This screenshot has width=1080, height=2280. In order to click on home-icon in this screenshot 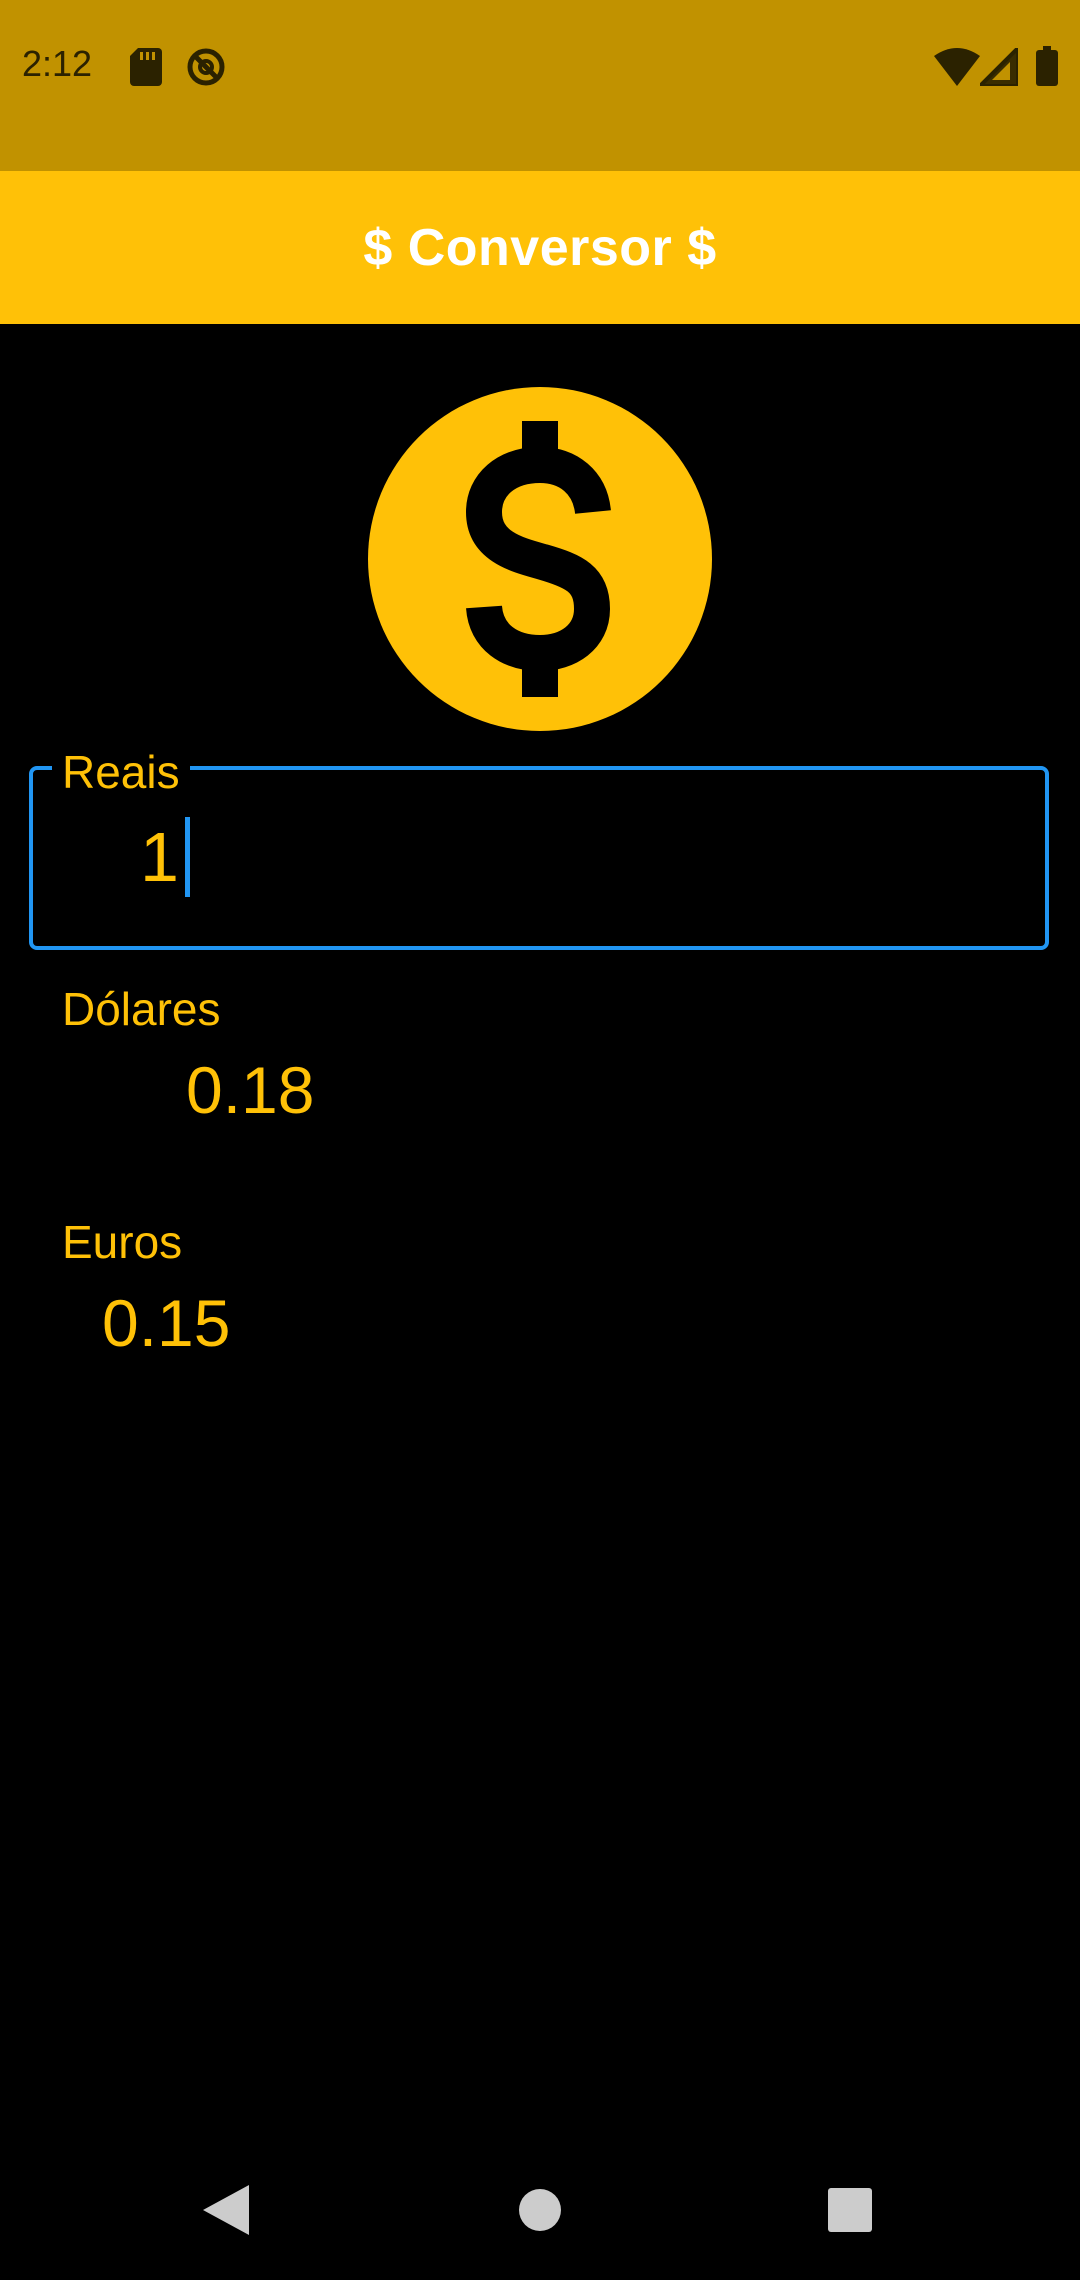, I will do `click(540, 2210)`.